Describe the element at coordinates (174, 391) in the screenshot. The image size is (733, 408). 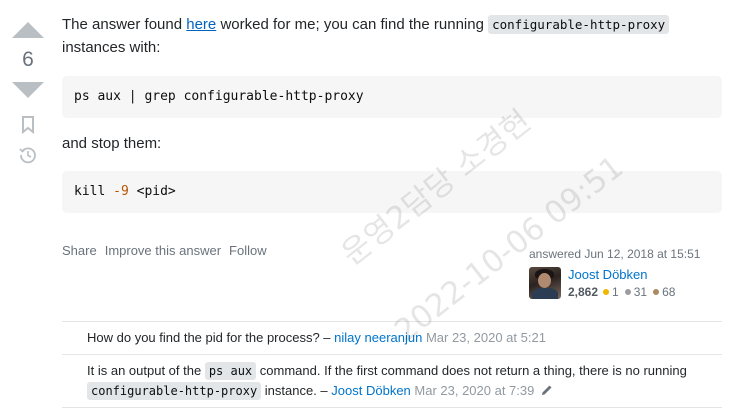
I see `comment-inline-code-2: configurable-http-proxy` at that location.